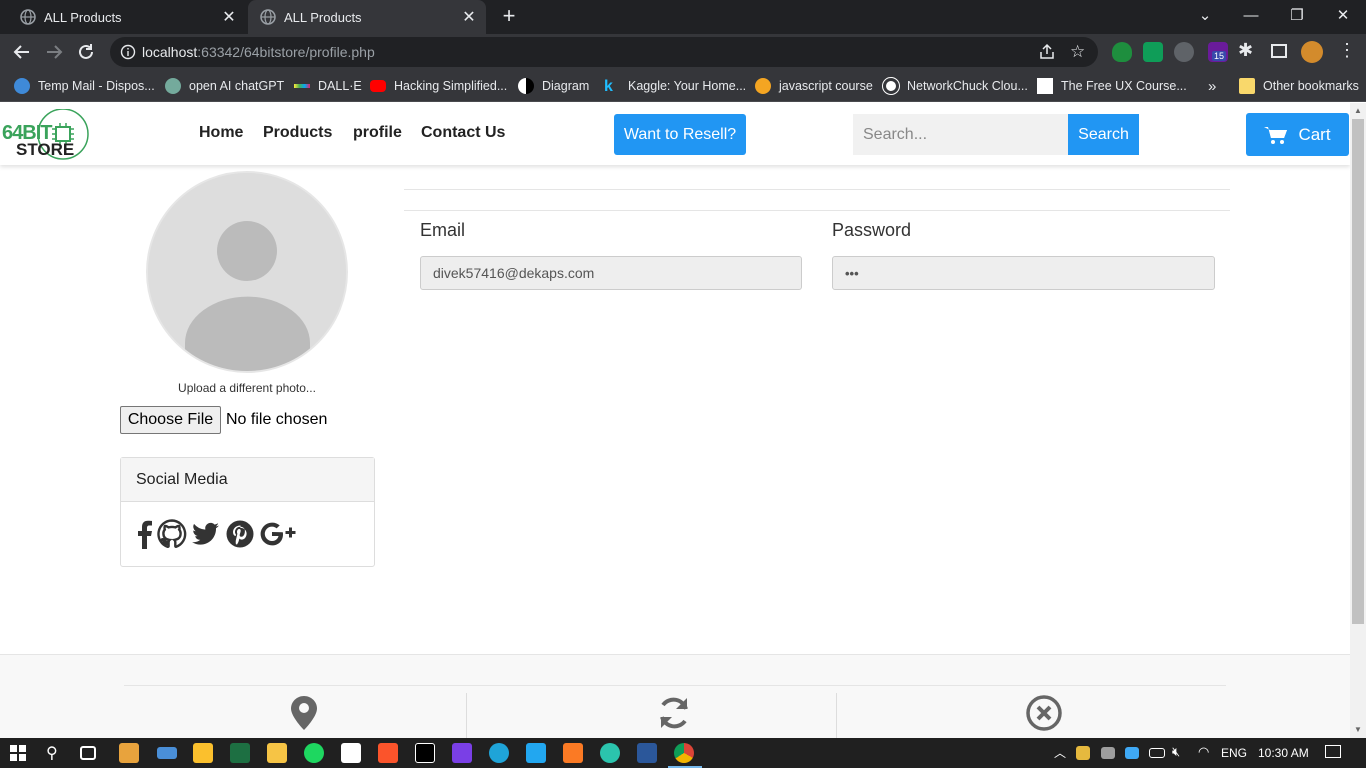  Describe the element at coordinates (240, 753) in the screenshot. I see `excel-icon` at that location.